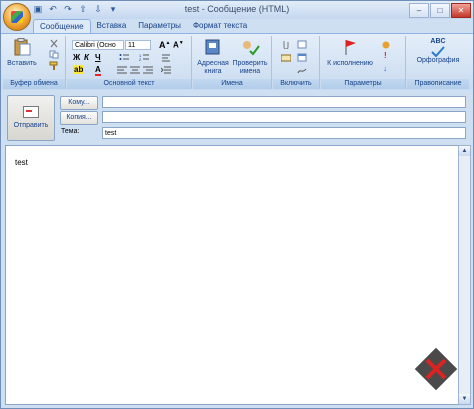 This screenshot has height=409, width=474. What do you see at coordinates (76, 57) in the screenshot?
I see `bold-button: Ж` at bounding box center [76, 57].